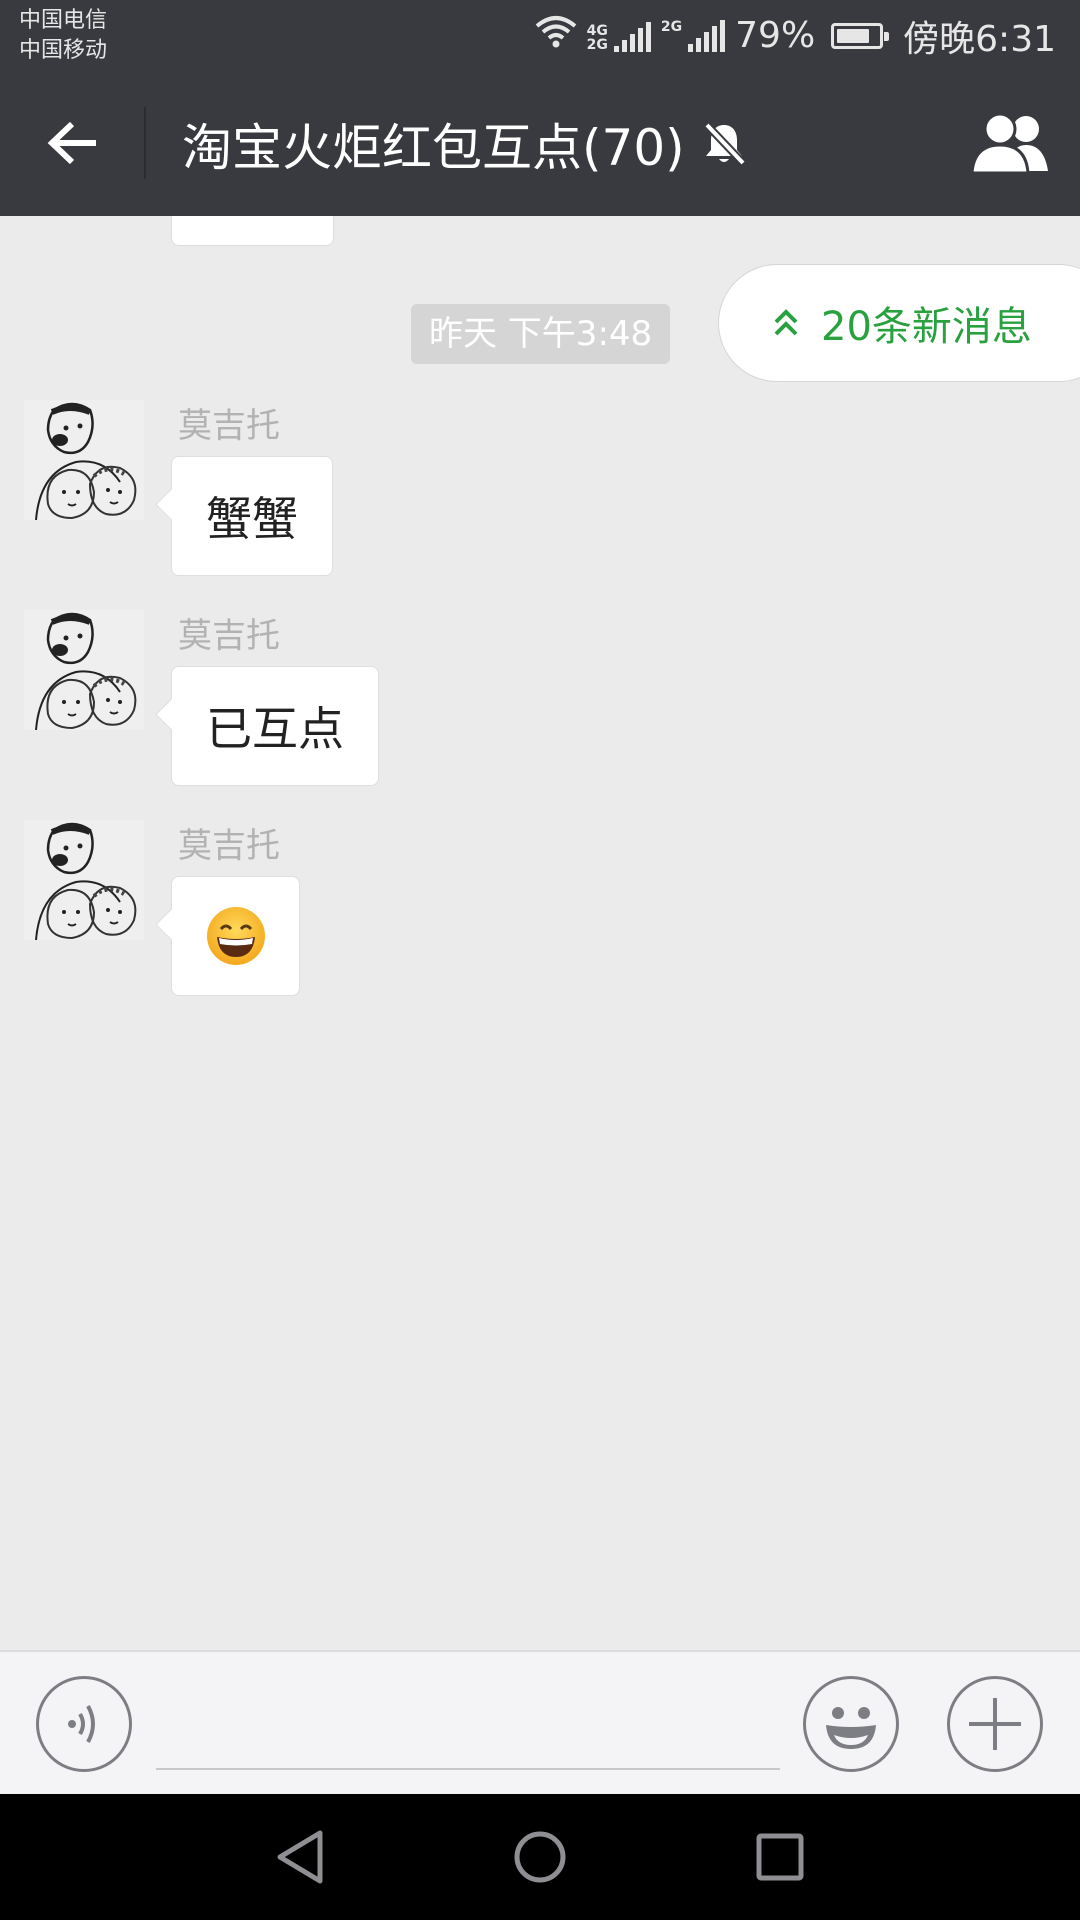  Describe the element at coordinates (693, 35) in the screenshot. I see `signal-2-icon: 2G` at that location.